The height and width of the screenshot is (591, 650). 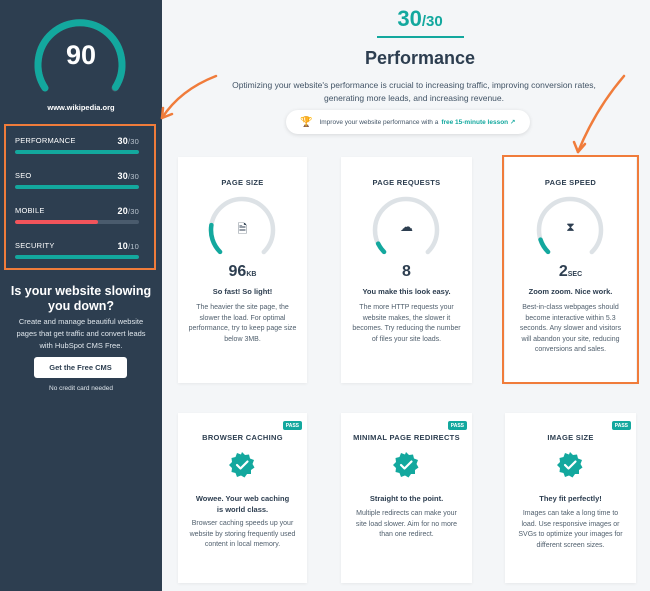 What do you see at coordinates (128, 211) in the screenshot?
I see `metric-score: 20/30` at bounding box center [128, 211].